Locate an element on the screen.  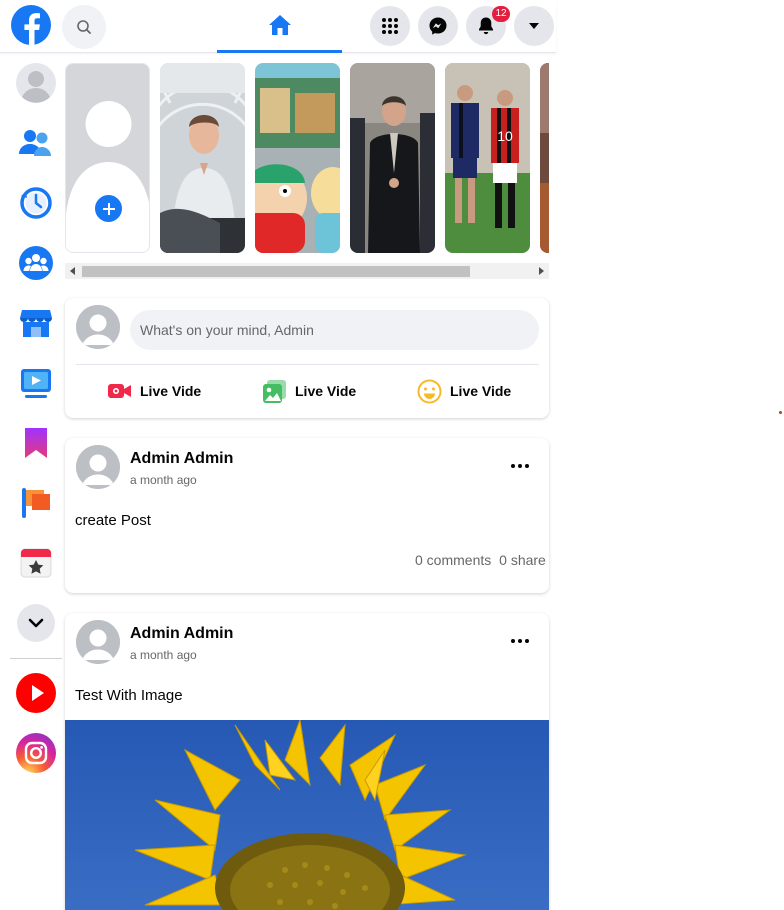
see-more-button is located at coordinates (36, 623).